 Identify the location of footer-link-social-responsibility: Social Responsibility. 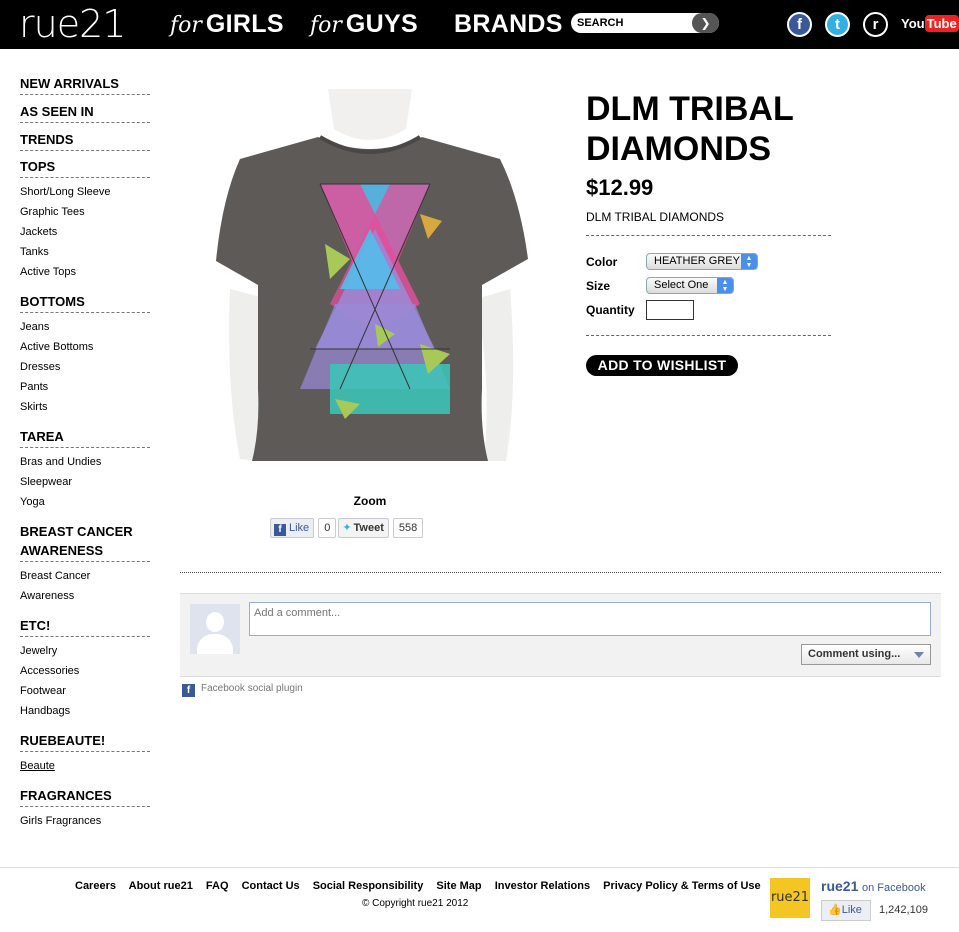
(368, 886).